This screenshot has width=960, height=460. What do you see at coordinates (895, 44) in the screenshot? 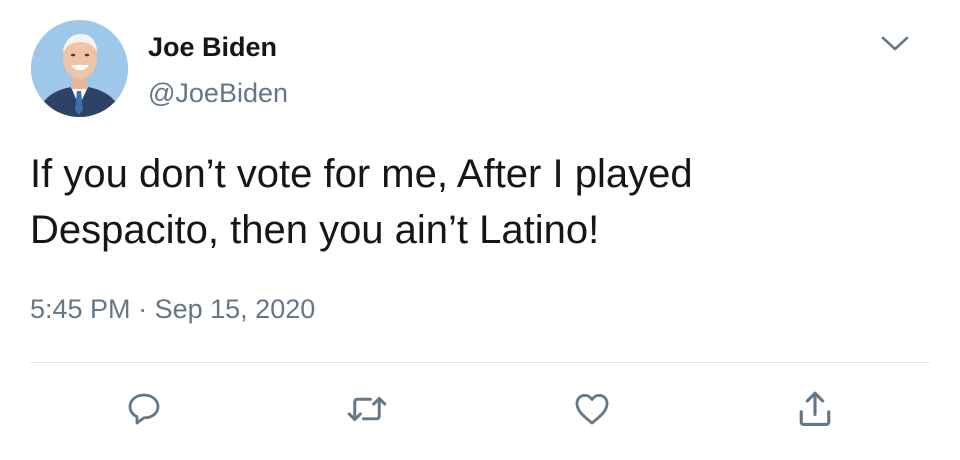
I see `more-options-chevron-down-icon` at bounding box center [895, 44].